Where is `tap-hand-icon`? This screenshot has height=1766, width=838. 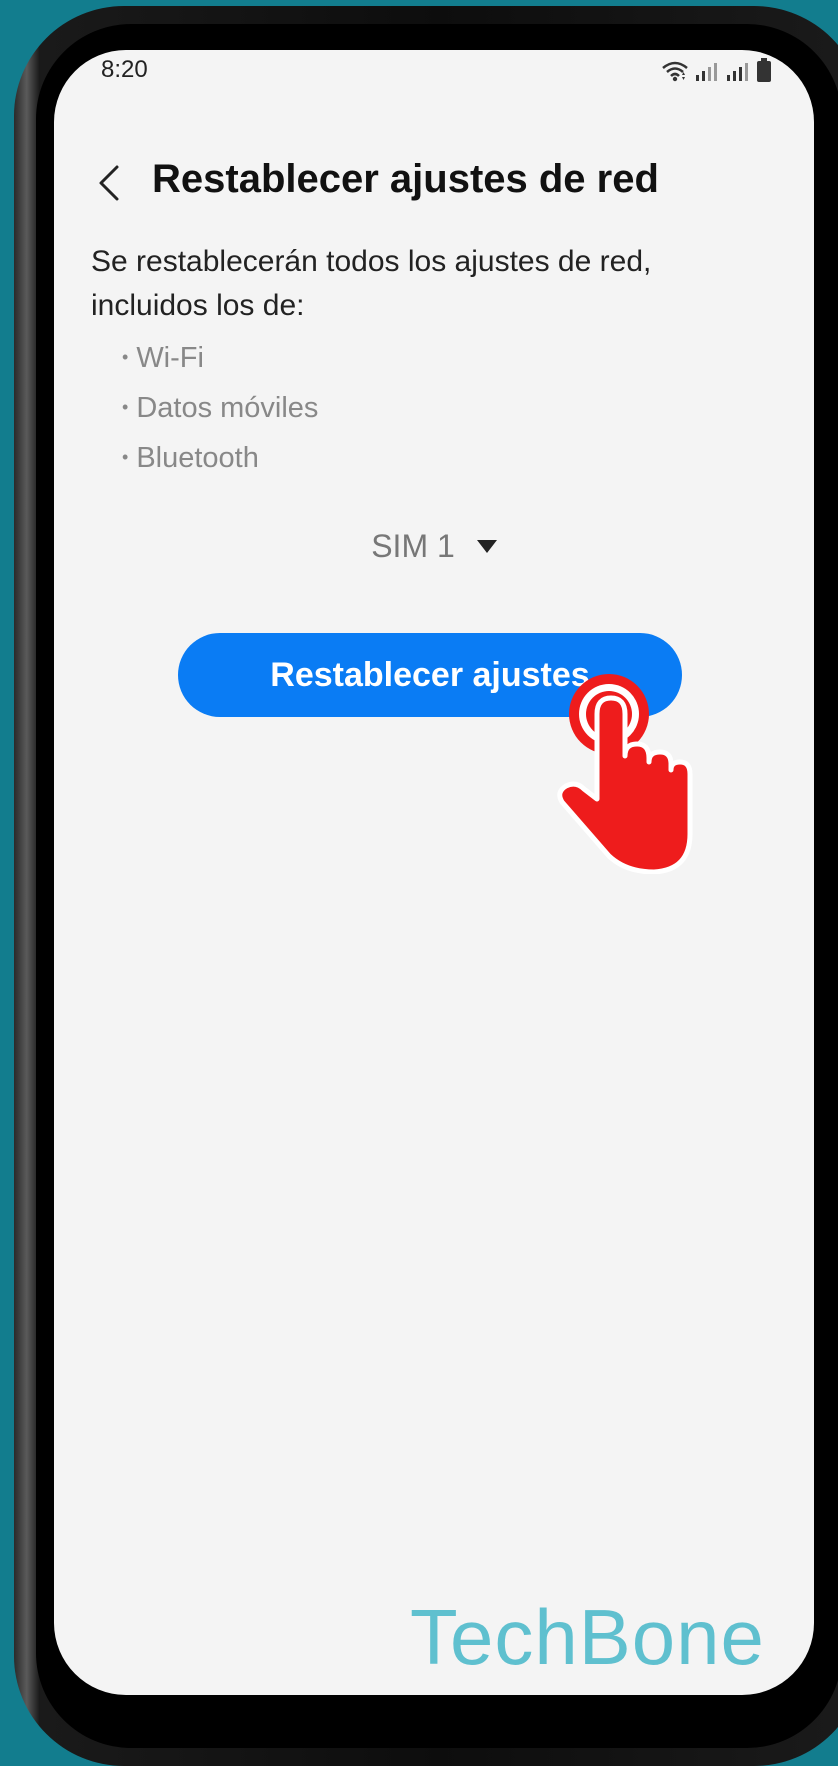 tap-hand-icon is located at coordinates (625, 774).